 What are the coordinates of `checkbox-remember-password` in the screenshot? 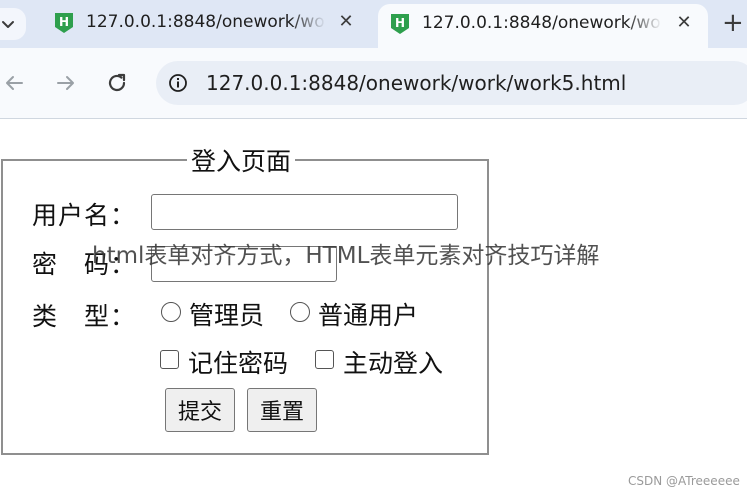 It's located at (169, 359).